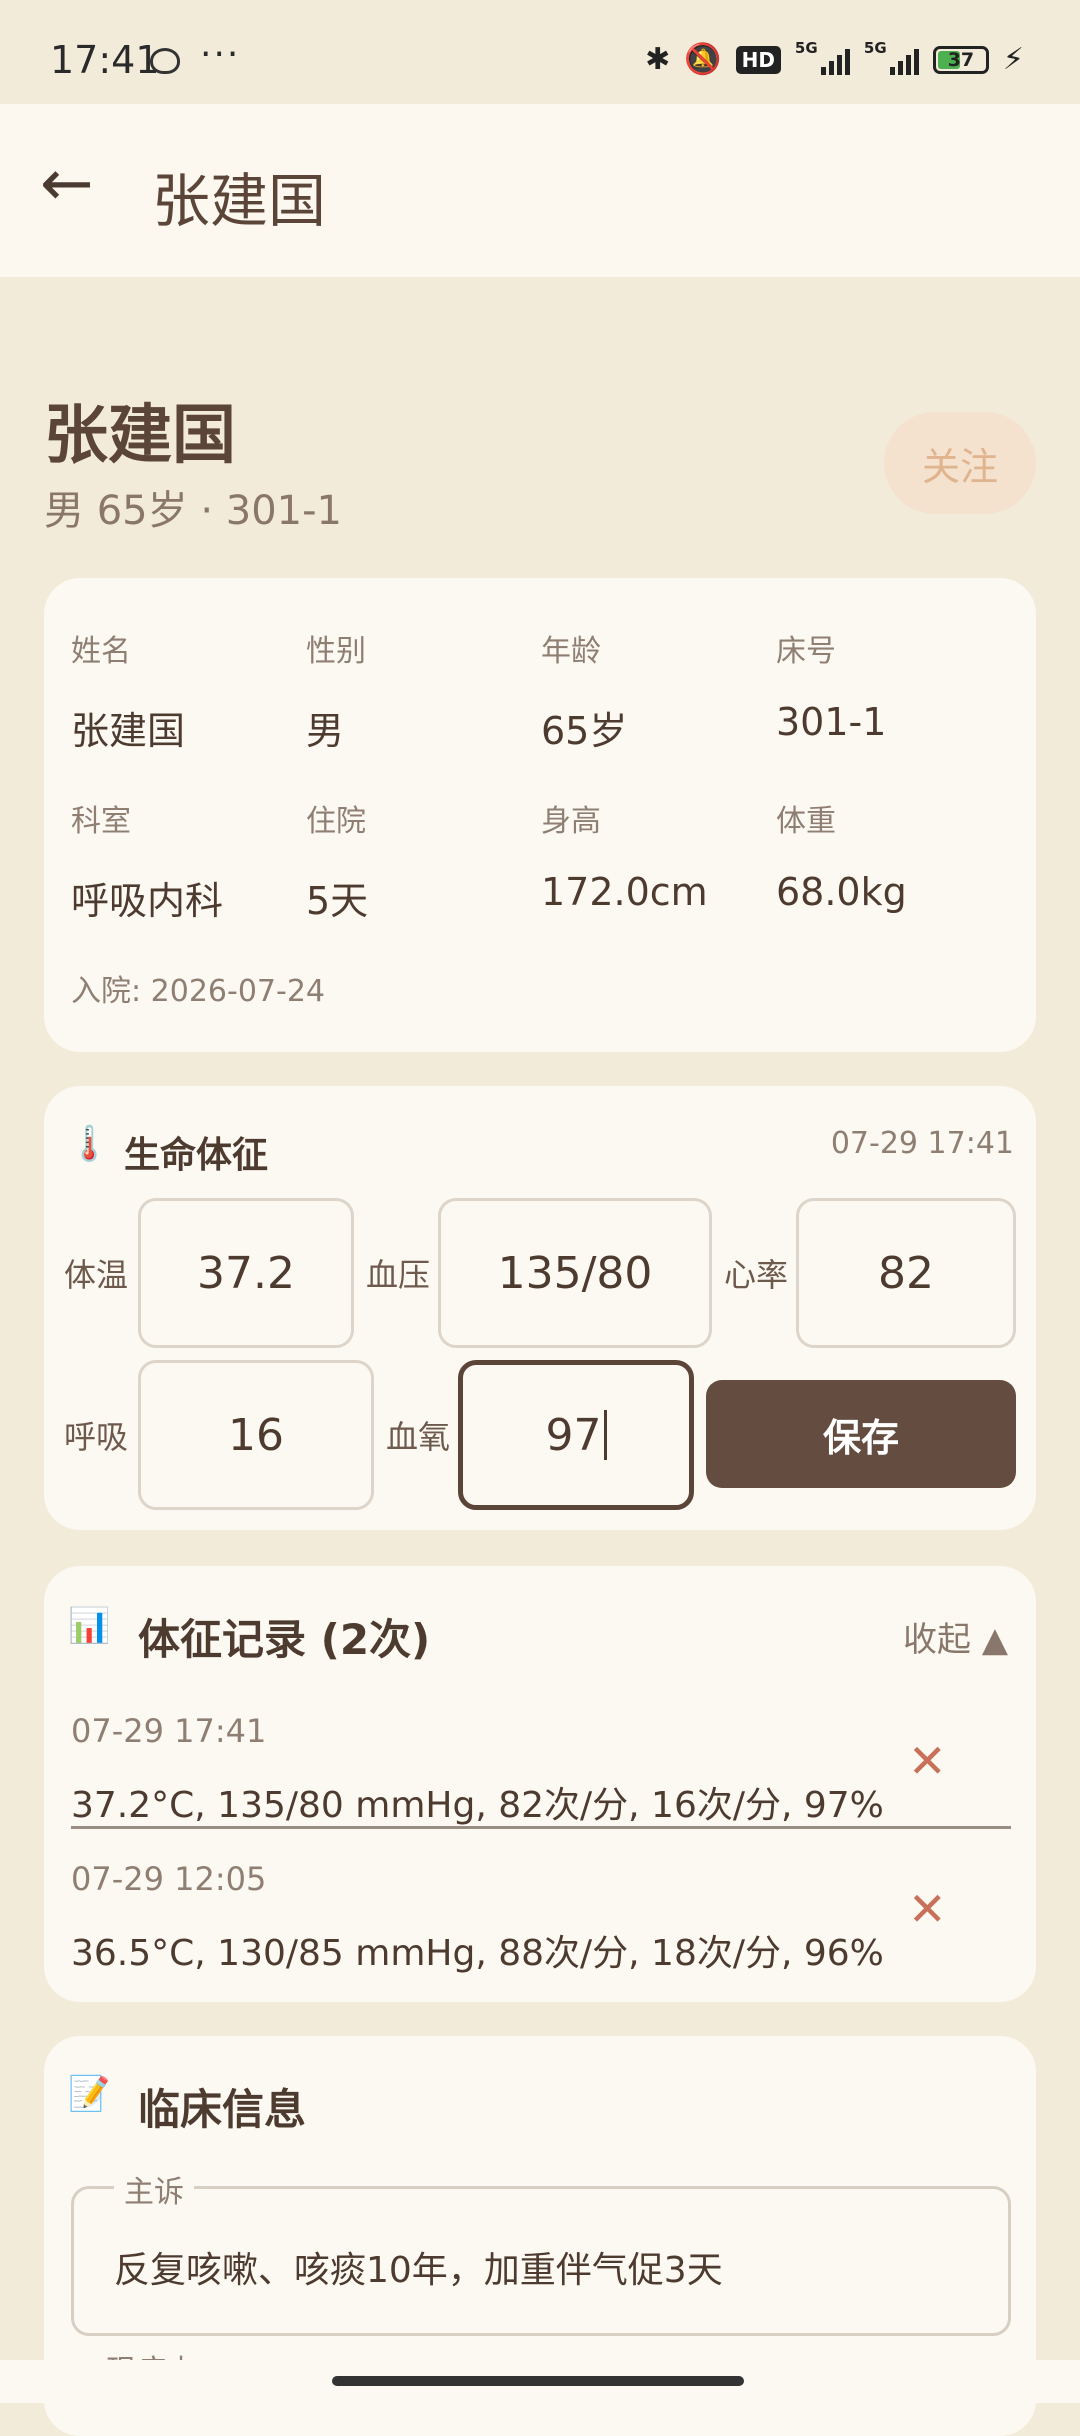 The image size is (1080, 2436). What do you see at coordinates (196, 1155) in the screenshot?
I see `vital-signs-title: 生命体征` at bounding box center [196, 1155].